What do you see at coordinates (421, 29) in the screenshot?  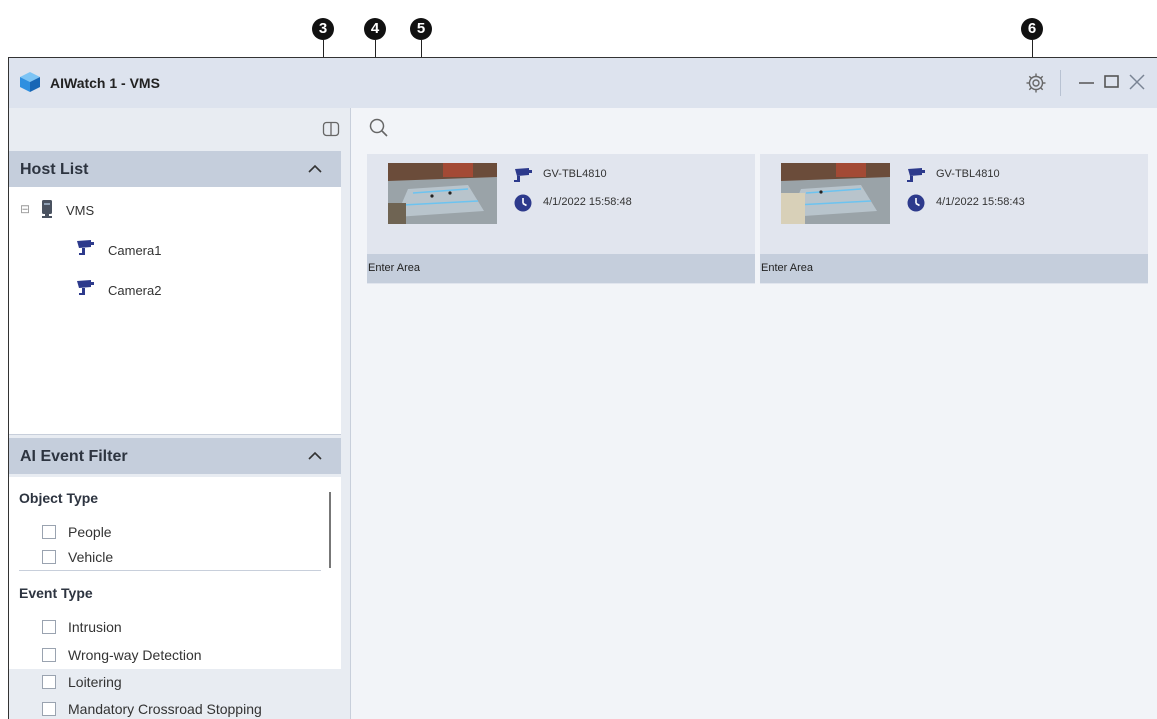 I see `callout-5: 5` at bounding box center [421, 29].